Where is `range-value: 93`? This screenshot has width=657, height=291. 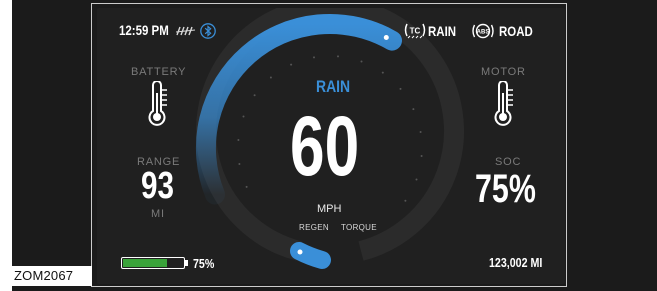 range-value: 93 is located at coordinates (157, 186).